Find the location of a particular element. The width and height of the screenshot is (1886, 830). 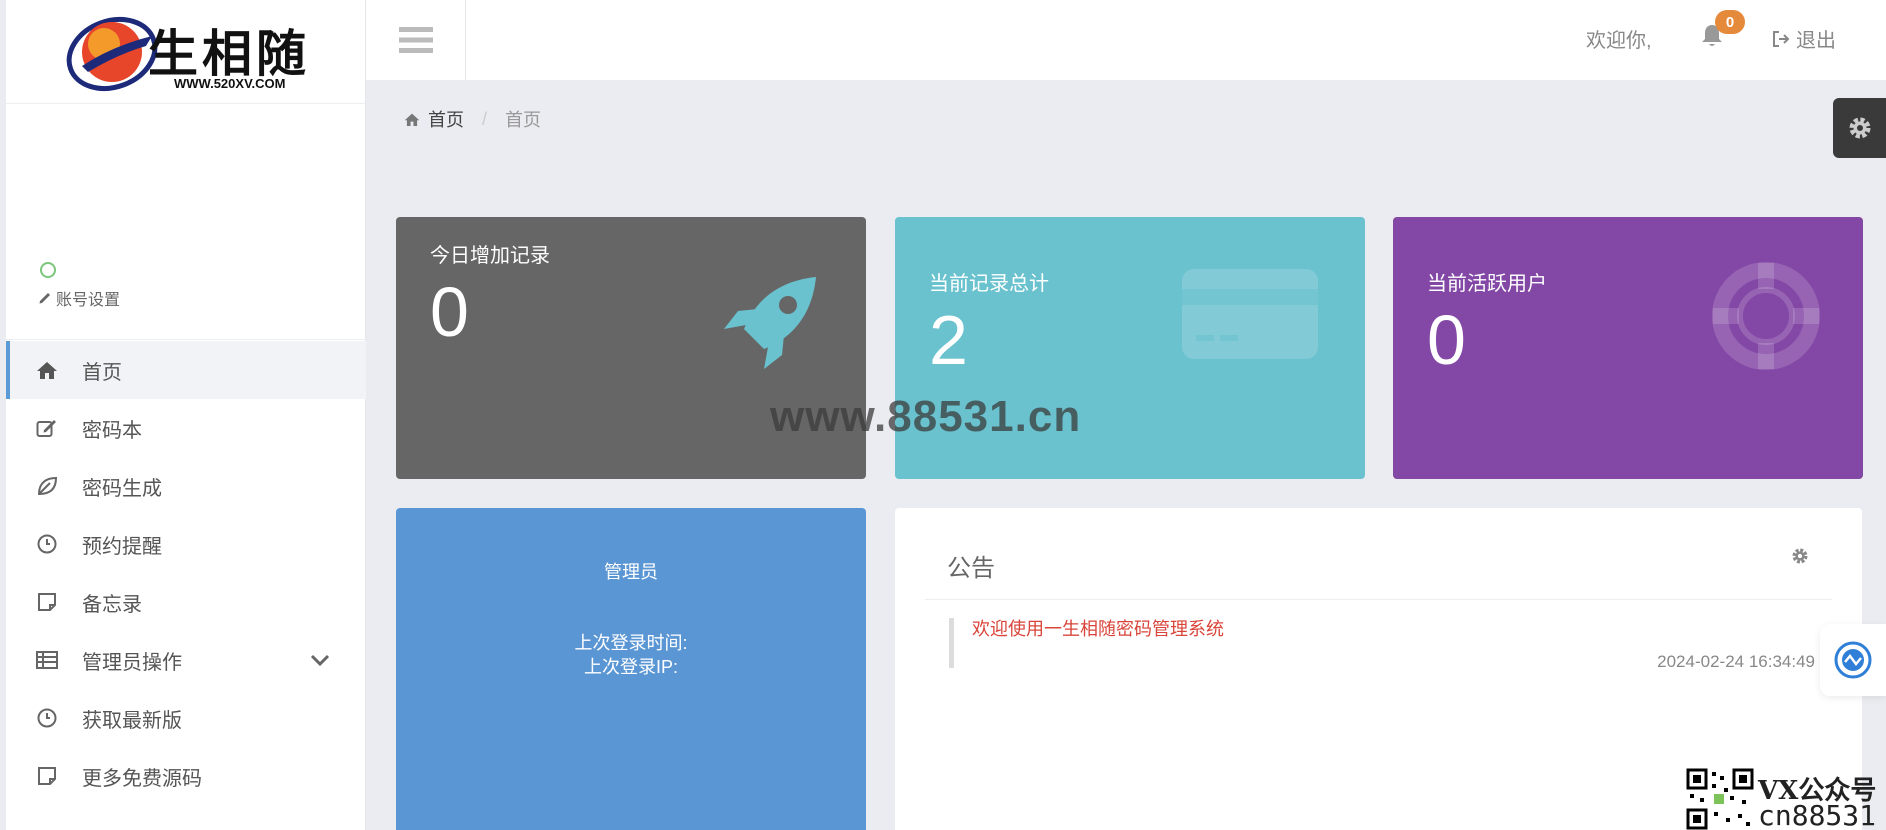

welcome-text: 欢迎你, is located at coordinates (1619, 41).